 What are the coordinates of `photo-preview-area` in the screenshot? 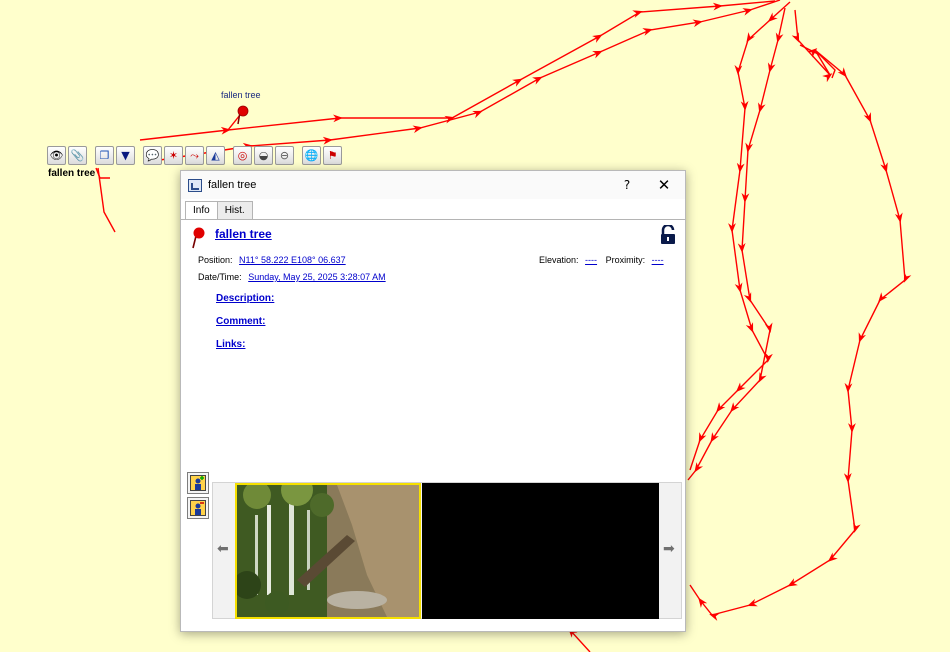 It's located at (540, 551).